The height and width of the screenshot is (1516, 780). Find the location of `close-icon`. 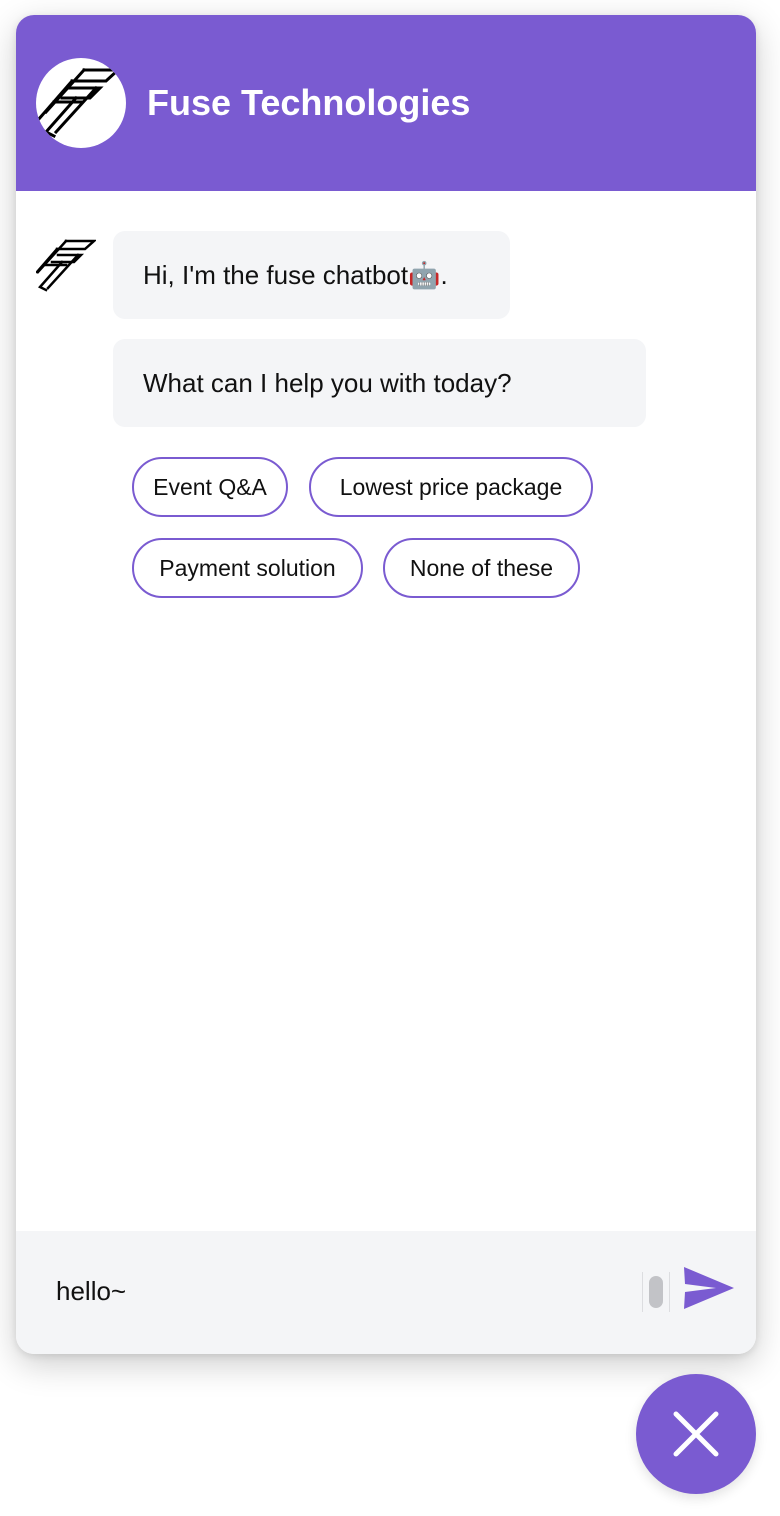

close-icon is located at coordinates (696, 1434).